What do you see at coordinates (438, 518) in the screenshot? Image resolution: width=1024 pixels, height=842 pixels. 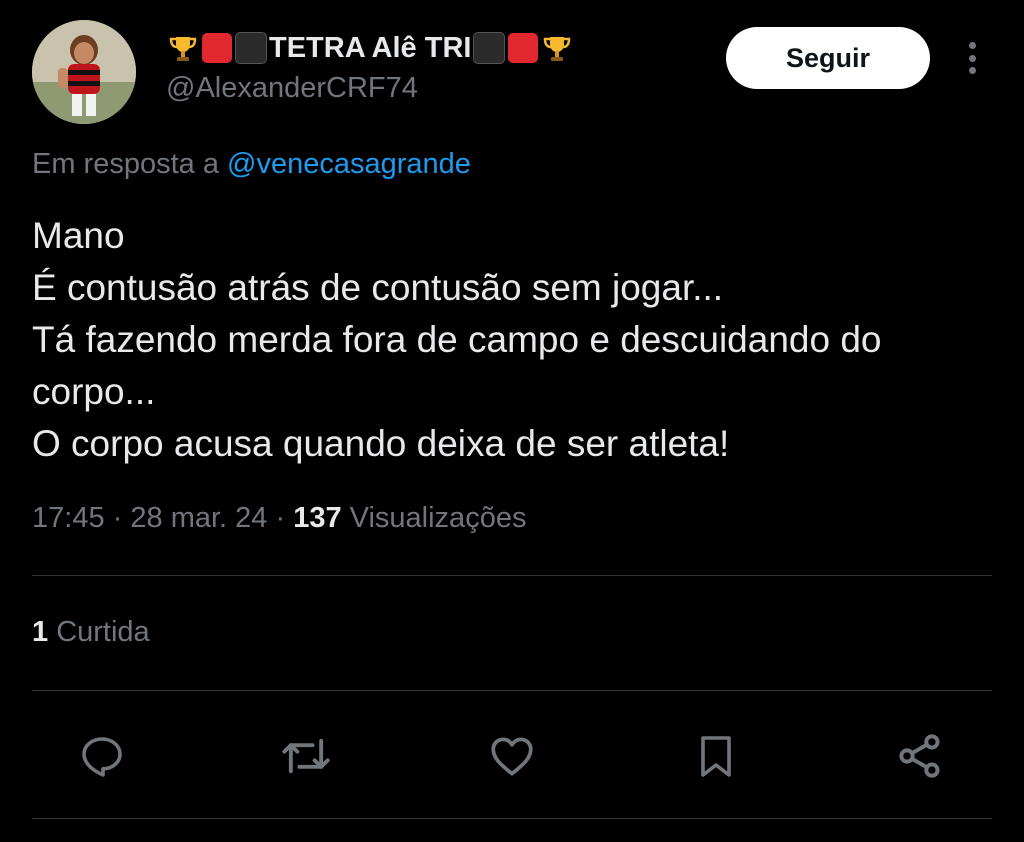 I see `views-label: Visualizações` at bounding box center [438, 518].